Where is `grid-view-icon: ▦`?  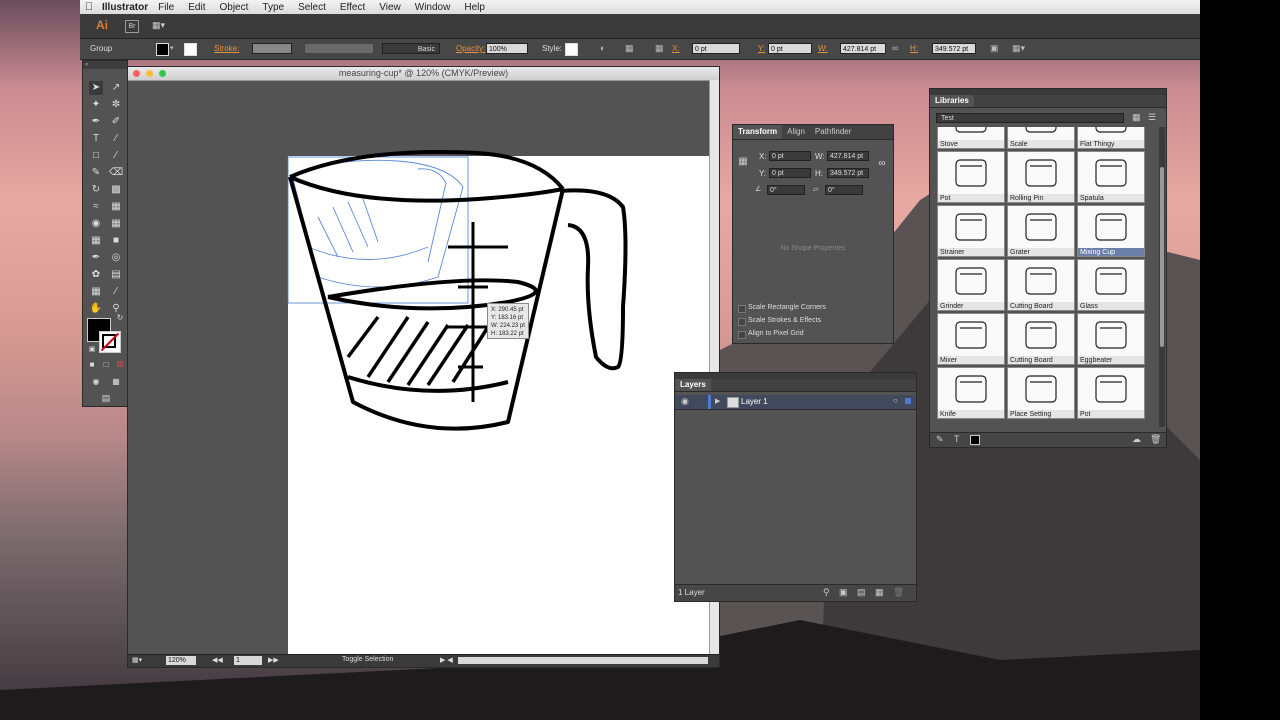
grid-view-icon: ▦ is located at coordinates (1136, 117).